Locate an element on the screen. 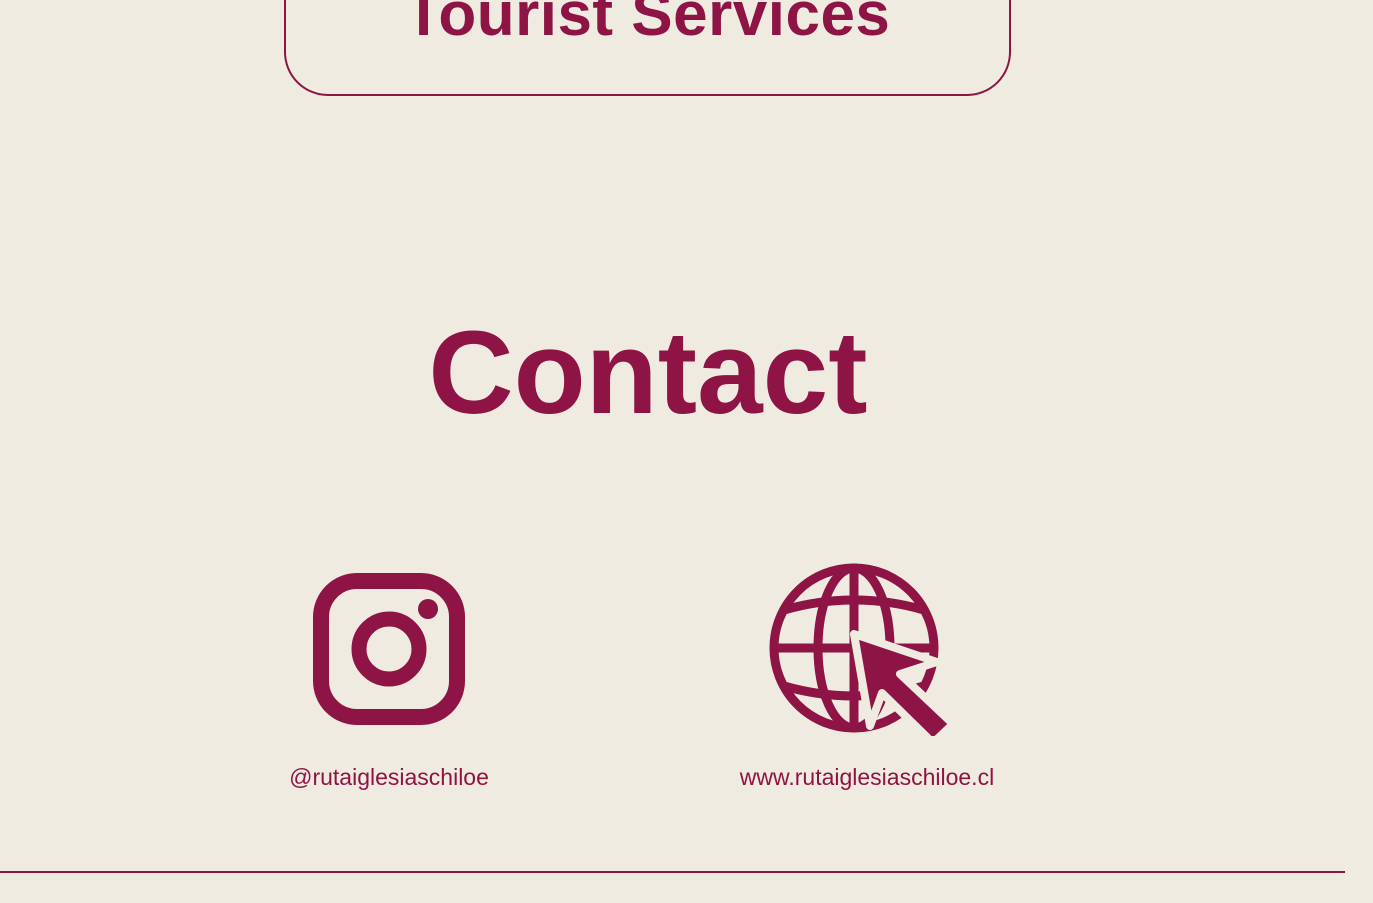  tourist-services-title: Tourist Services is located at coordinates (647, 24).